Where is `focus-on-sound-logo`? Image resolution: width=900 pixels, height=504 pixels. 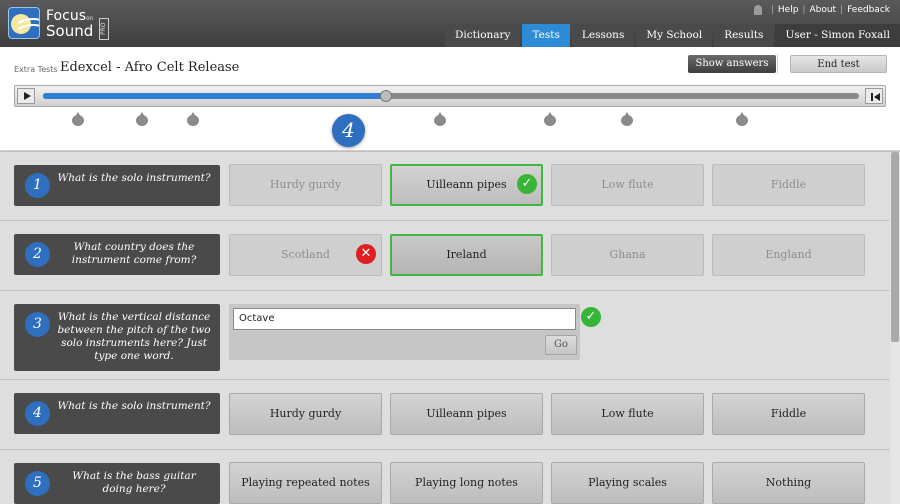
focus-on-sound-logo is located at coordinates (24, 23).